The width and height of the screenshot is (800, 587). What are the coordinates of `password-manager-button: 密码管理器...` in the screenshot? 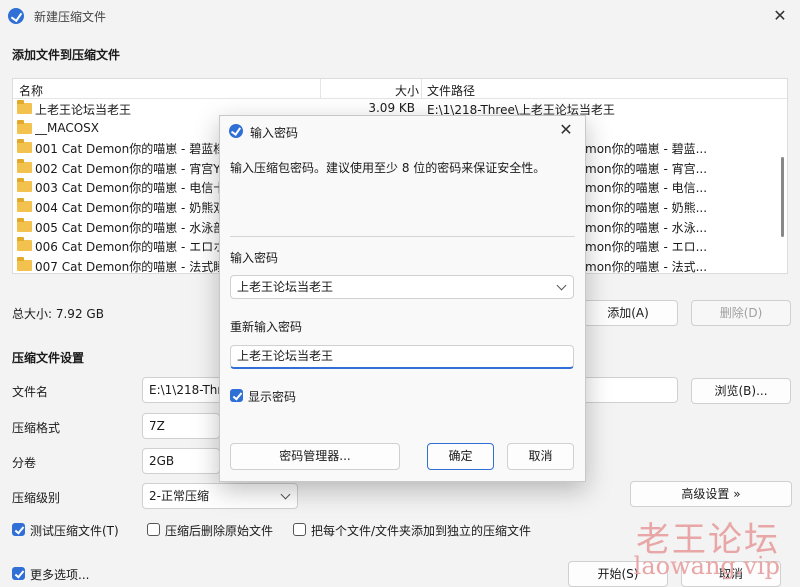 It's located at (315, 456).